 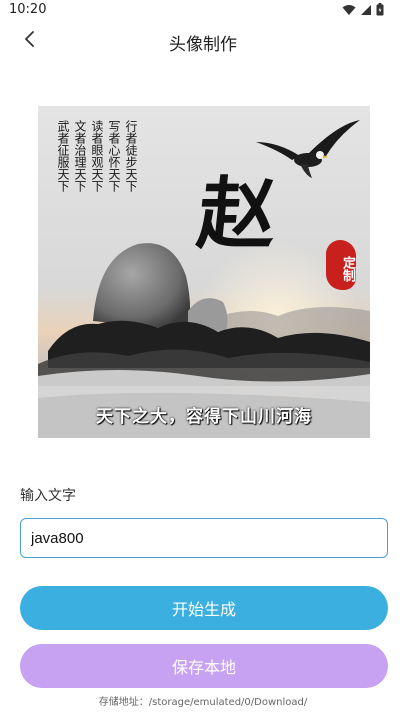 What do you see at coordinates (204, 538) in the screenshot?
I see `text-input` at bounding box center [204, 538].